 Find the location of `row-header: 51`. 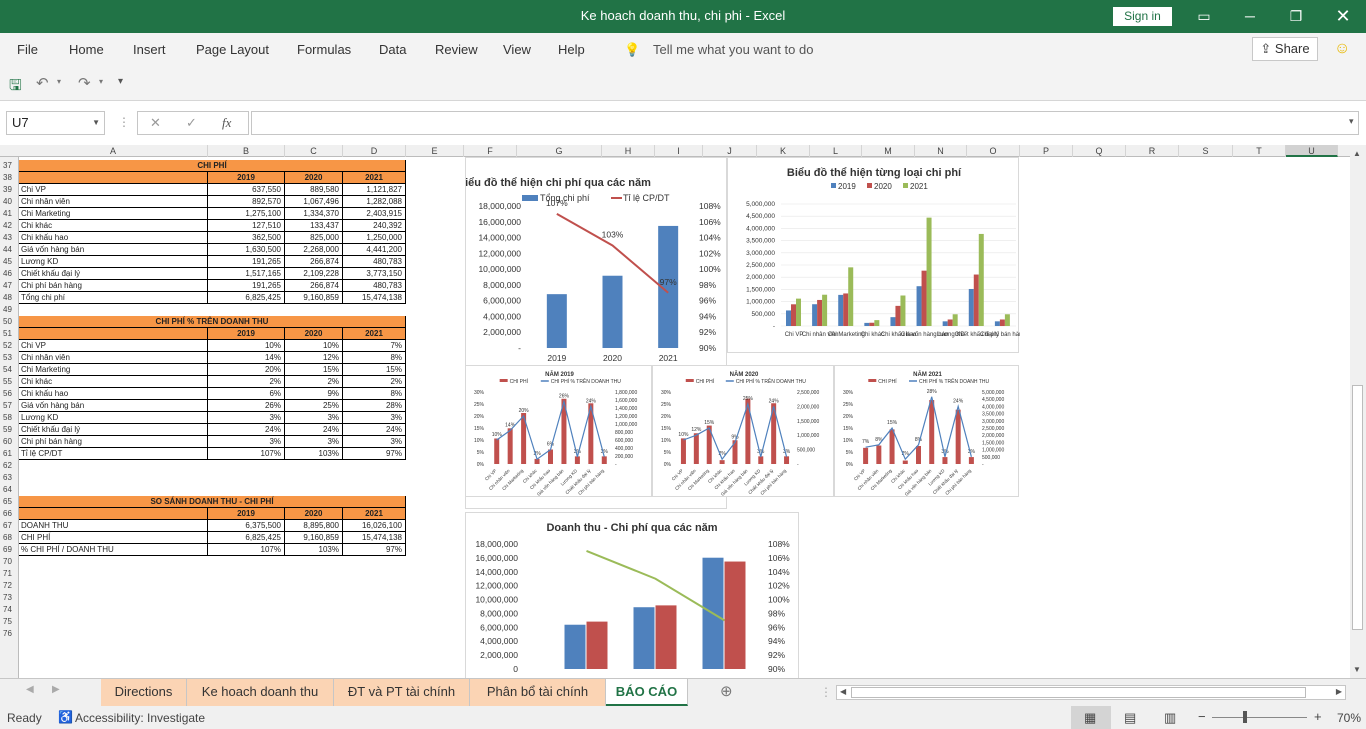

row-header: 51 is located at coordinates (9, 334).